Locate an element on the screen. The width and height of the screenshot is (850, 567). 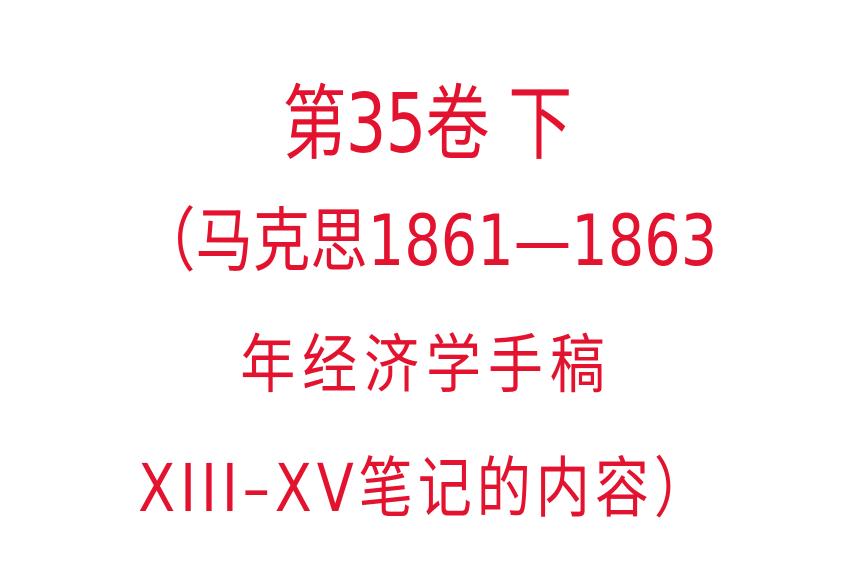
subtitle-line-3: XIII–XV笔记的内容） is located at coordinates (425, 488).